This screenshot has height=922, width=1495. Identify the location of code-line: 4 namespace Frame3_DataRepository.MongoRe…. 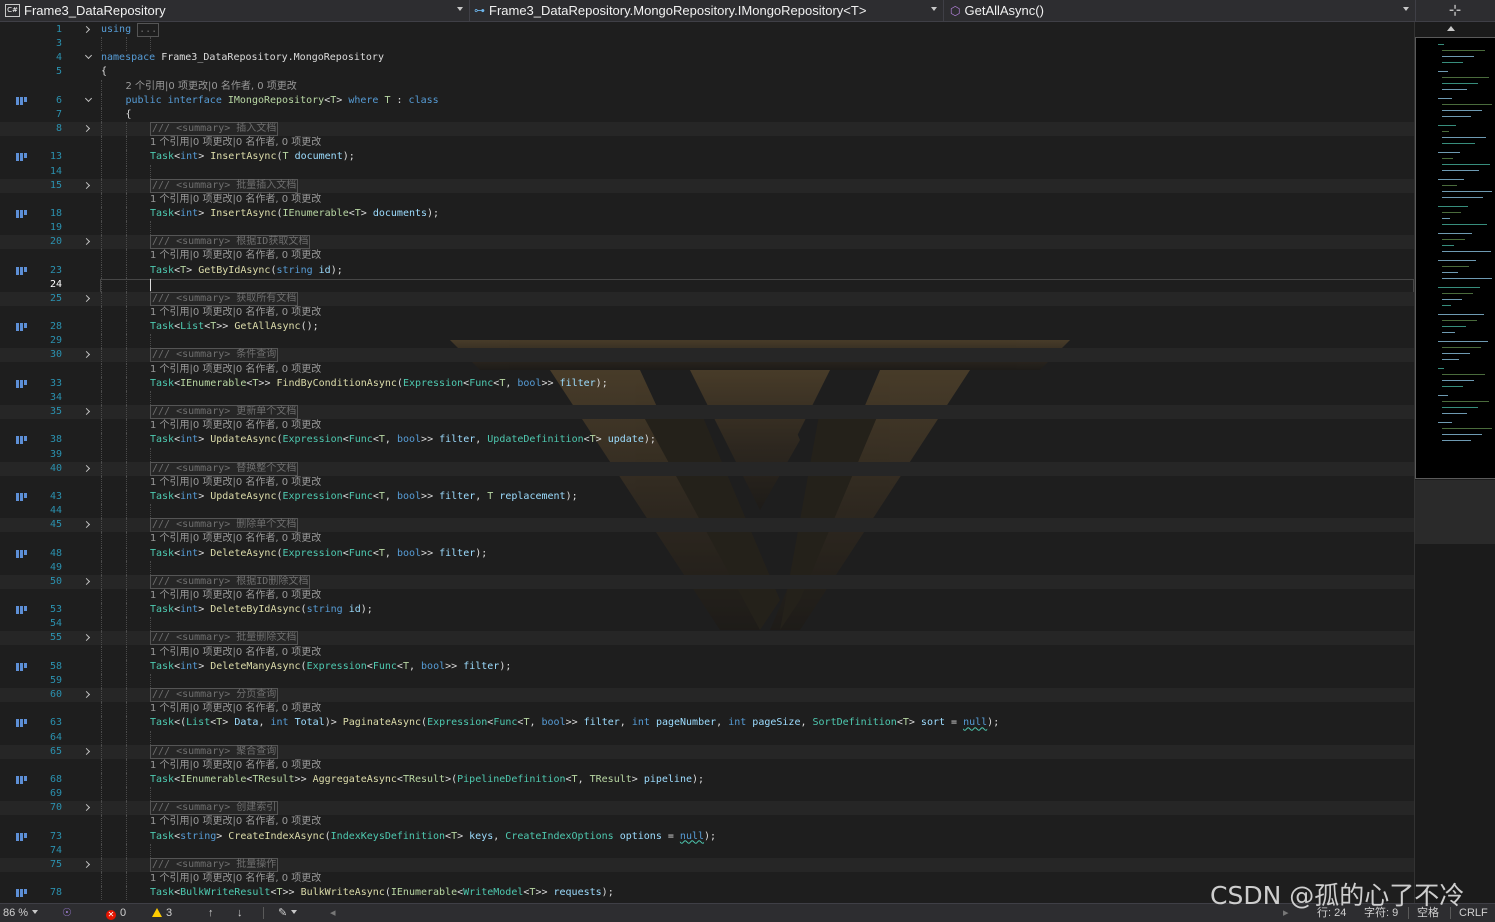
(707, 58).